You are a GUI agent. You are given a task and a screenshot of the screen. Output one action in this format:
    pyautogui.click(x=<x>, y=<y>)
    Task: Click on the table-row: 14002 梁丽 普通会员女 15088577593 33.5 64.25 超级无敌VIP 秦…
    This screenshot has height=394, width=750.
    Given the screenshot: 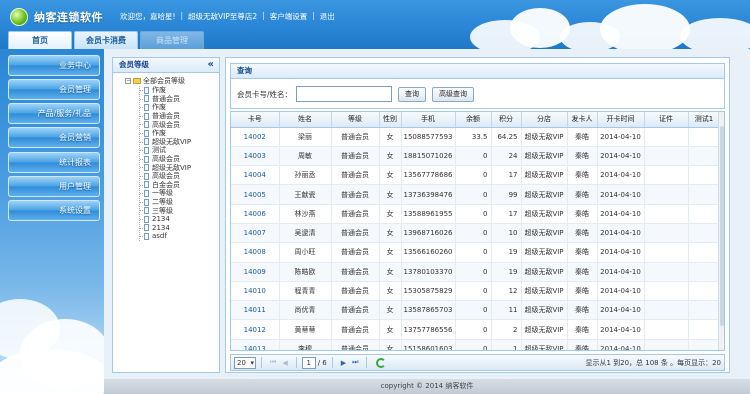 What is the action you would take?
    pyautogui.click(x=476, y=137)
    